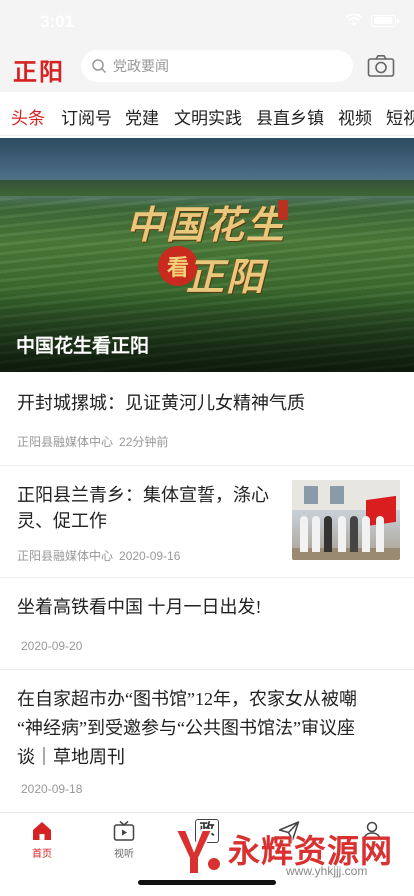 Image resolution: width=414 pixels, height=896 pixels. Describe the element at coordinates (211, 249) in the screenshot. I see `hero-calligraphy: 中国花生 看 正阳` at that location.